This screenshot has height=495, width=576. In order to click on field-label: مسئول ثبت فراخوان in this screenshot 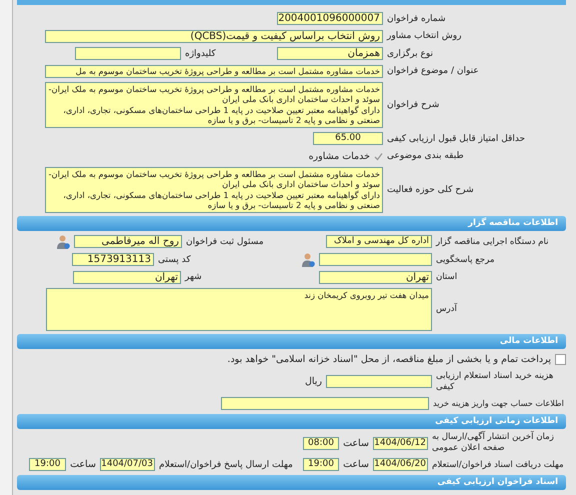, I will do `click(225, 241)`.